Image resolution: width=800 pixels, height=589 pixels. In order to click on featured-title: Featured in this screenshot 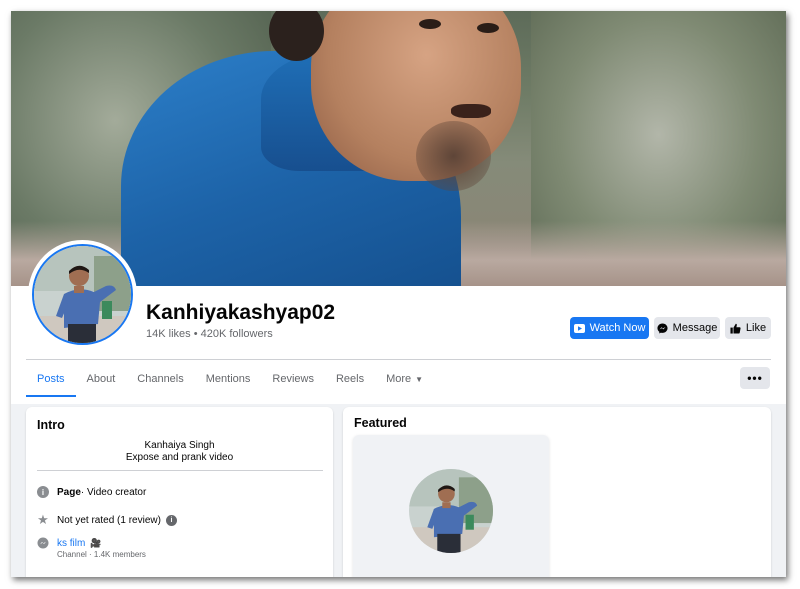, I will do `click(380, 423)`.